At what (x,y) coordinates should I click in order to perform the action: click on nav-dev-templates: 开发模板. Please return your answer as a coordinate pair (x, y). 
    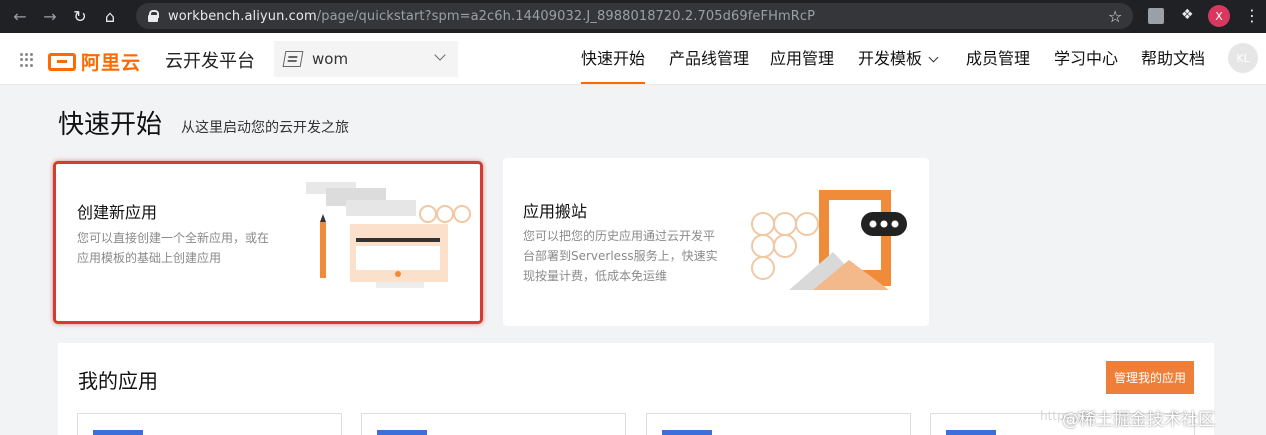
    Looking at the image, I should click on (898, 58).